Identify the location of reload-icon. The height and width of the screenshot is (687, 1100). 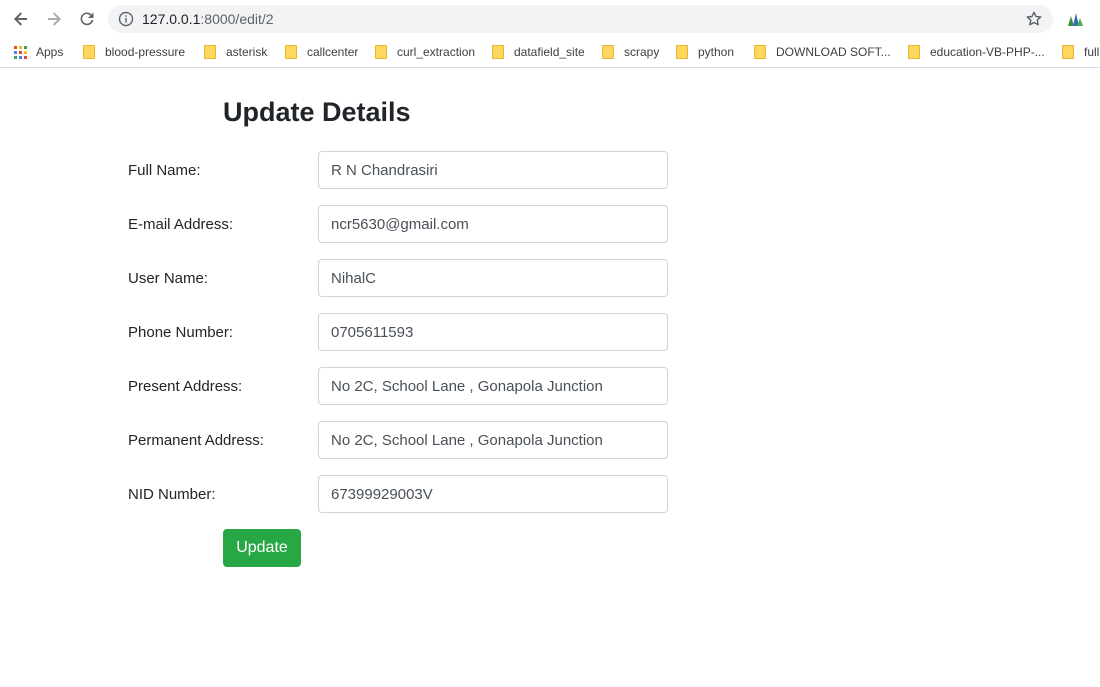
(87, 19).